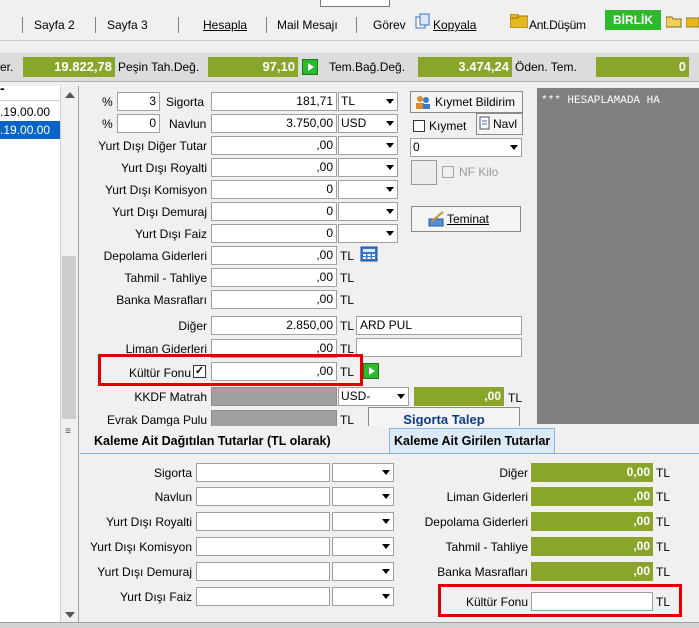 This screenshot has width=699, height=628. What do you see at coordinates (274, 167) in the screenshot?
I see `yroyalti-input: ,00` at bounding box center [274, 167].